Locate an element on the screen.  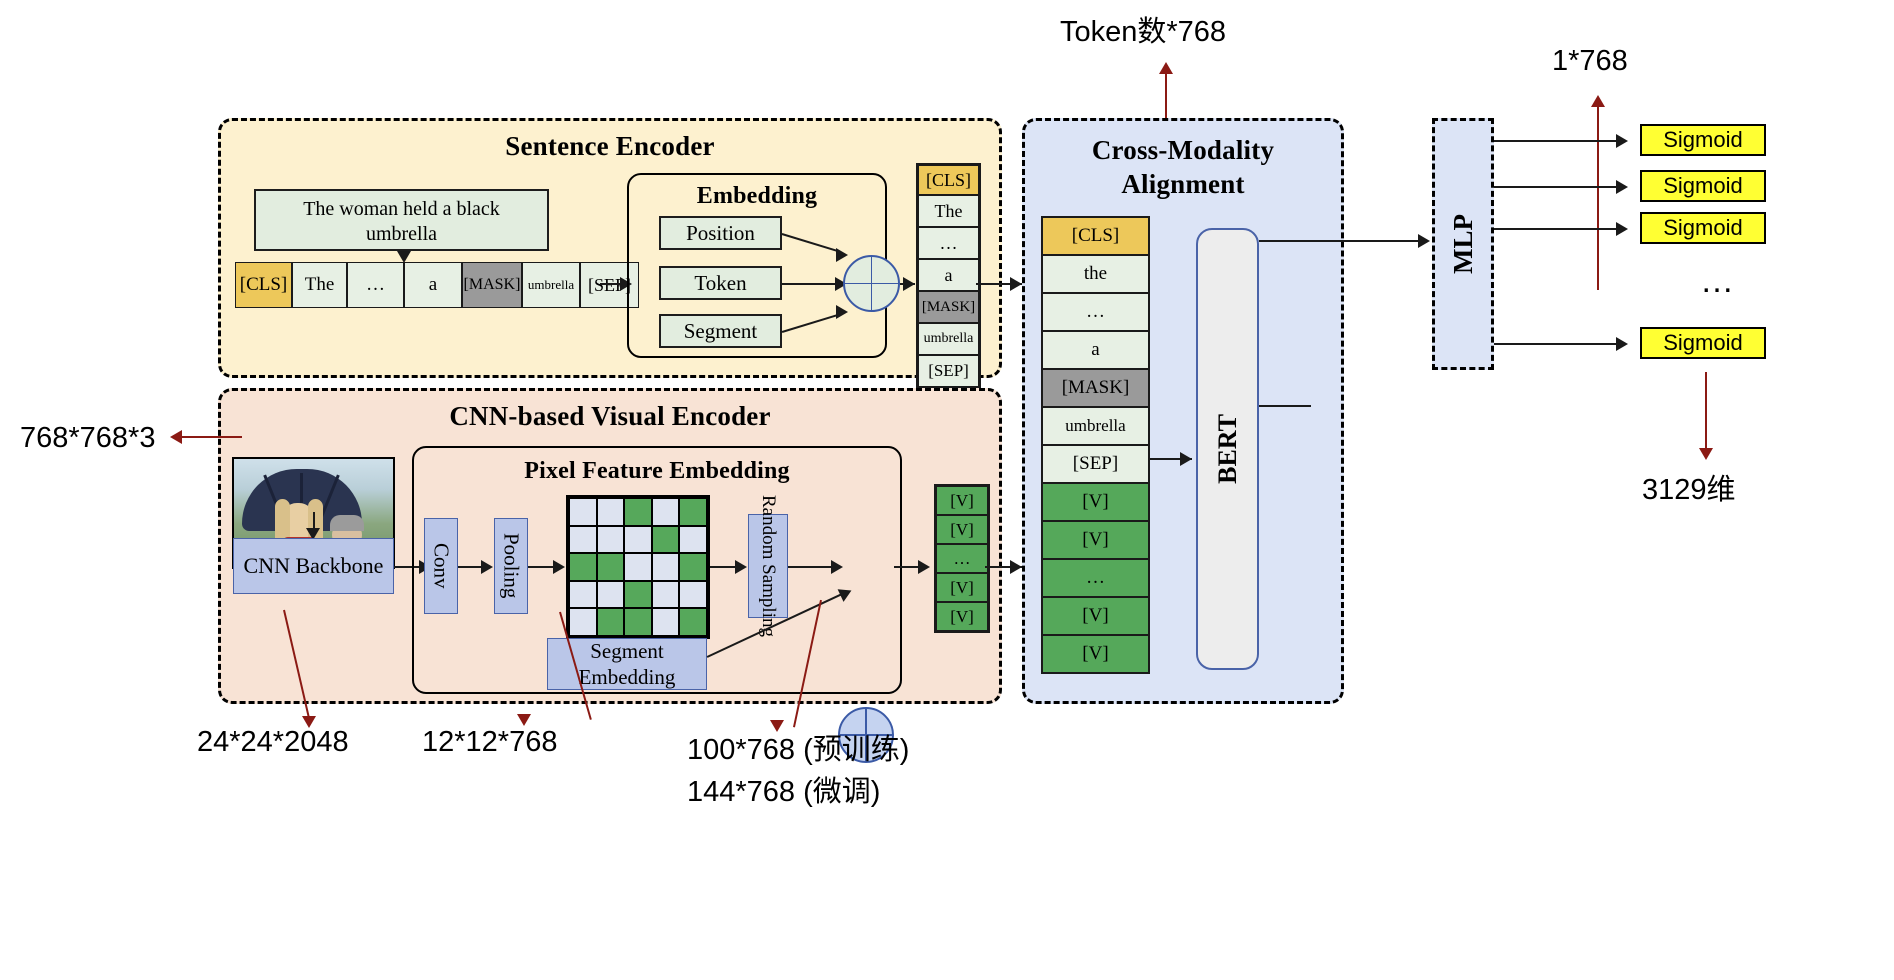
output-token: a is located at coordinates (948, 275).